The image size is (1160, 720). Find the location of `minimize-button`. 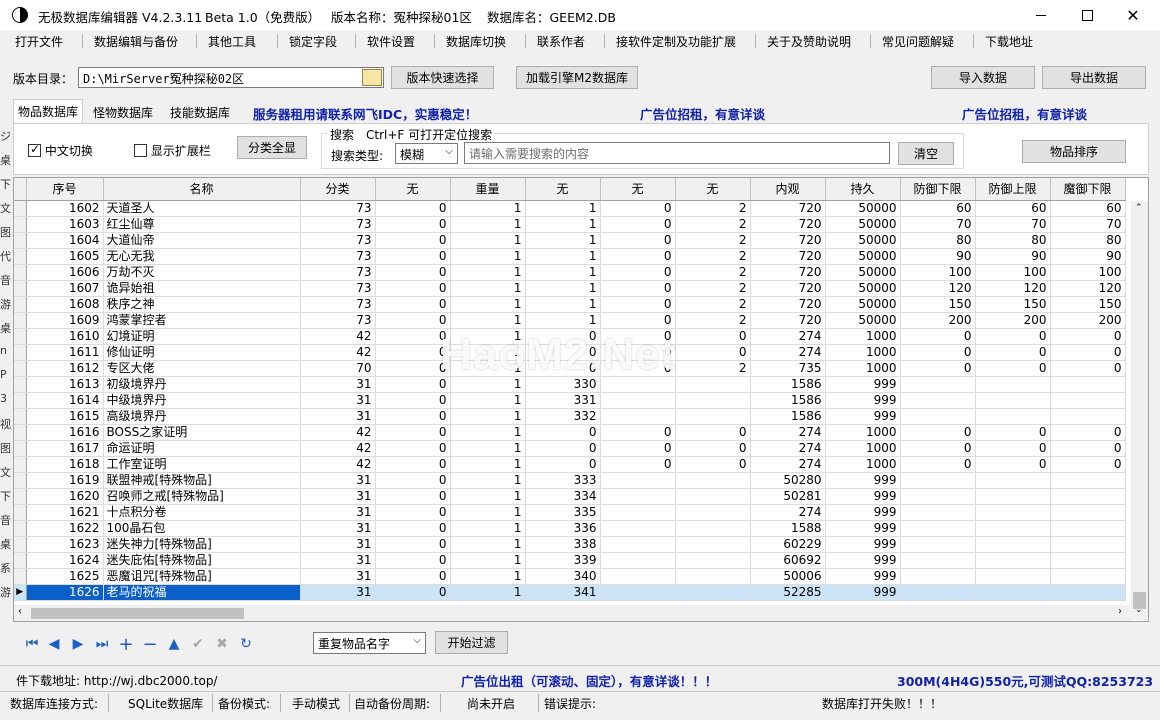

minimize-button is located at coordinates (1041, 15).